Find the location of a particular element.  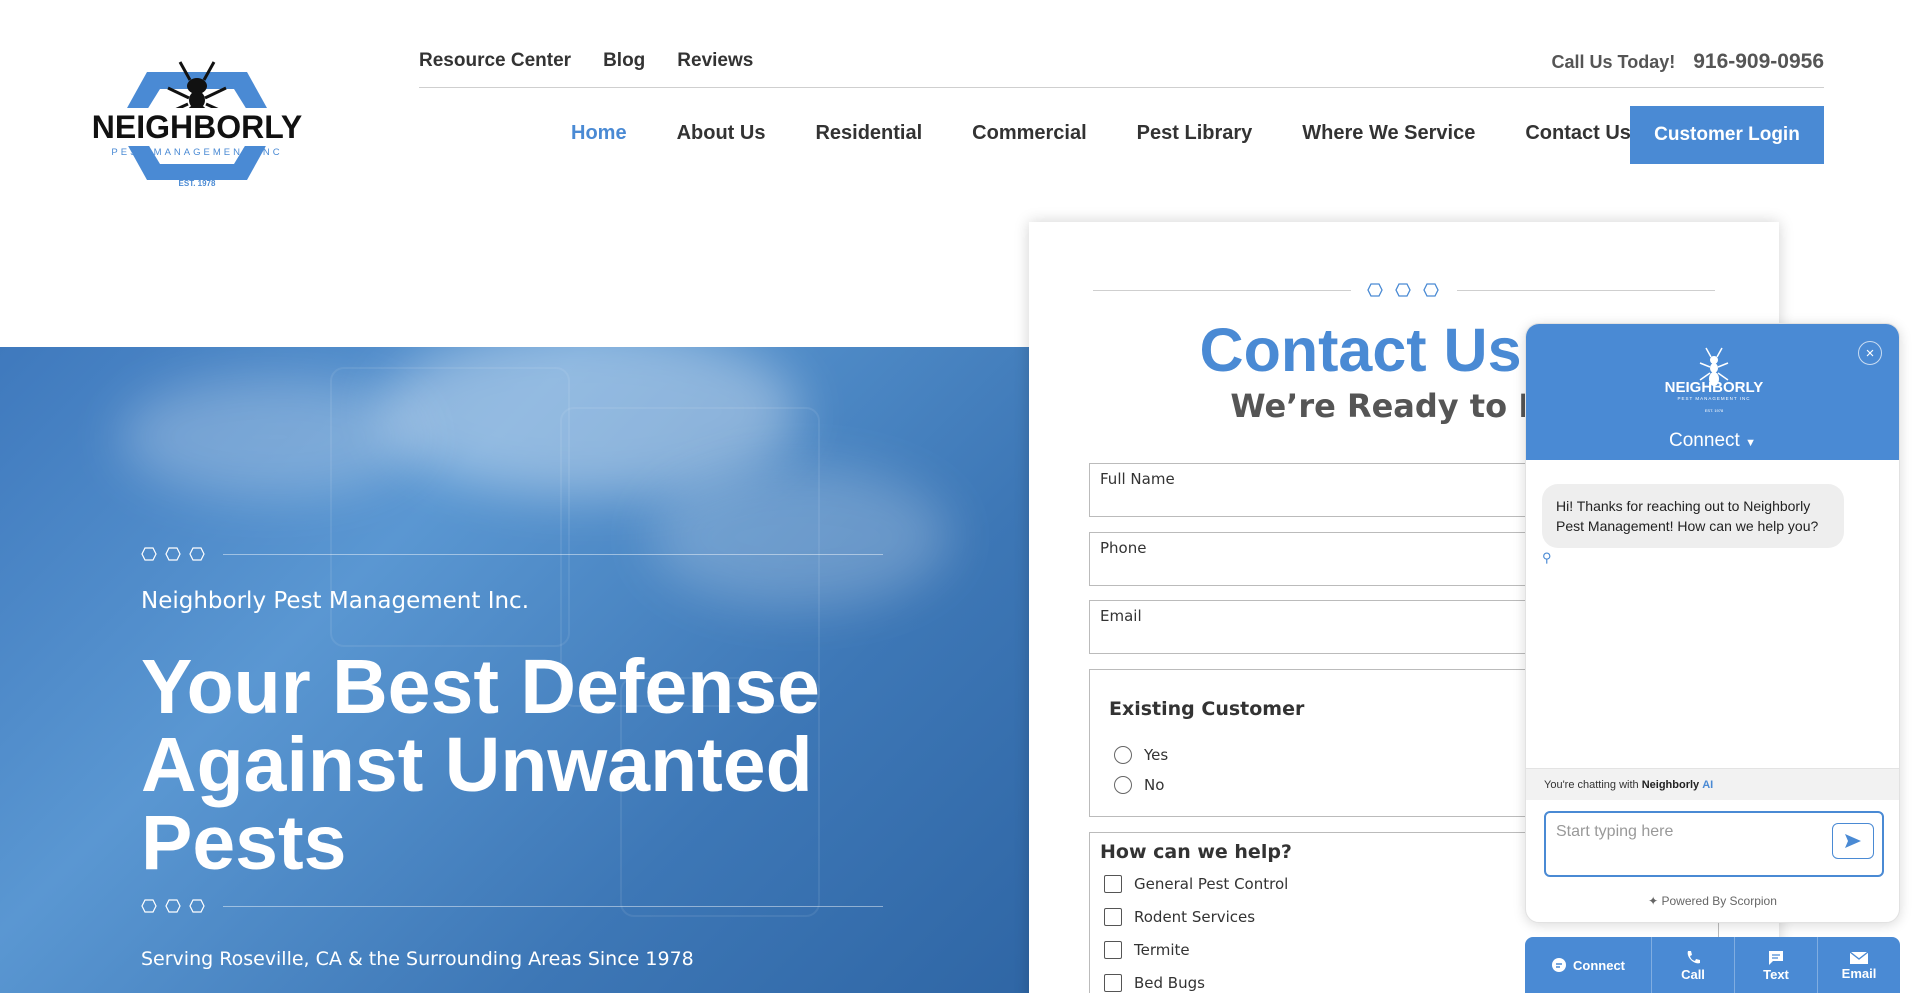

text-label: Text is located at coordinates (1776, 974).